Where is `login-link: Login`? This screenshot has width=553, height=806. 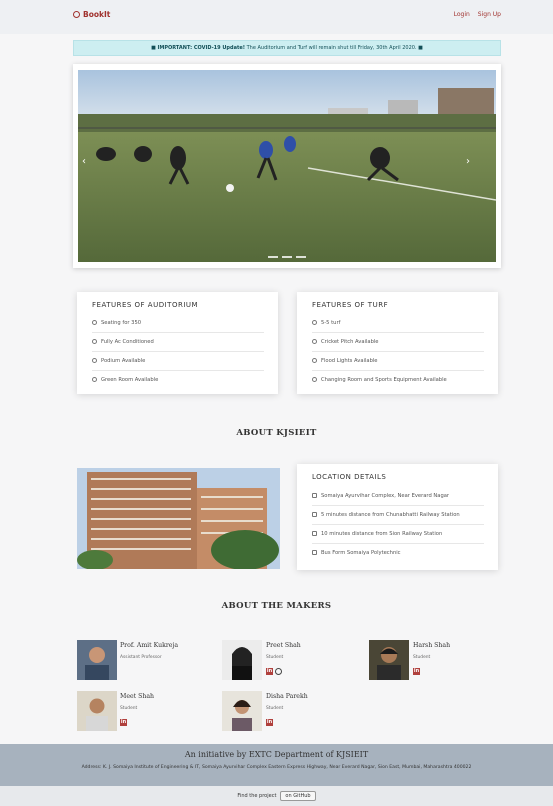
login-link: Login is located at coordinates (462, 14).